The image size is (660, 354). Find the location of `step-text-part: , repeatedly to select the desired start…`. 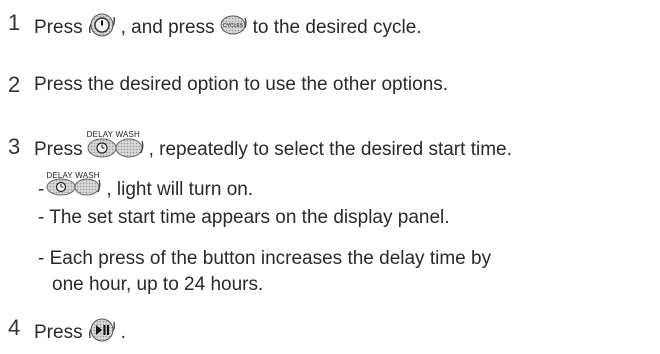

step-text-part: , repeatedly to select the desired start… is located at coordinates (330, 149).